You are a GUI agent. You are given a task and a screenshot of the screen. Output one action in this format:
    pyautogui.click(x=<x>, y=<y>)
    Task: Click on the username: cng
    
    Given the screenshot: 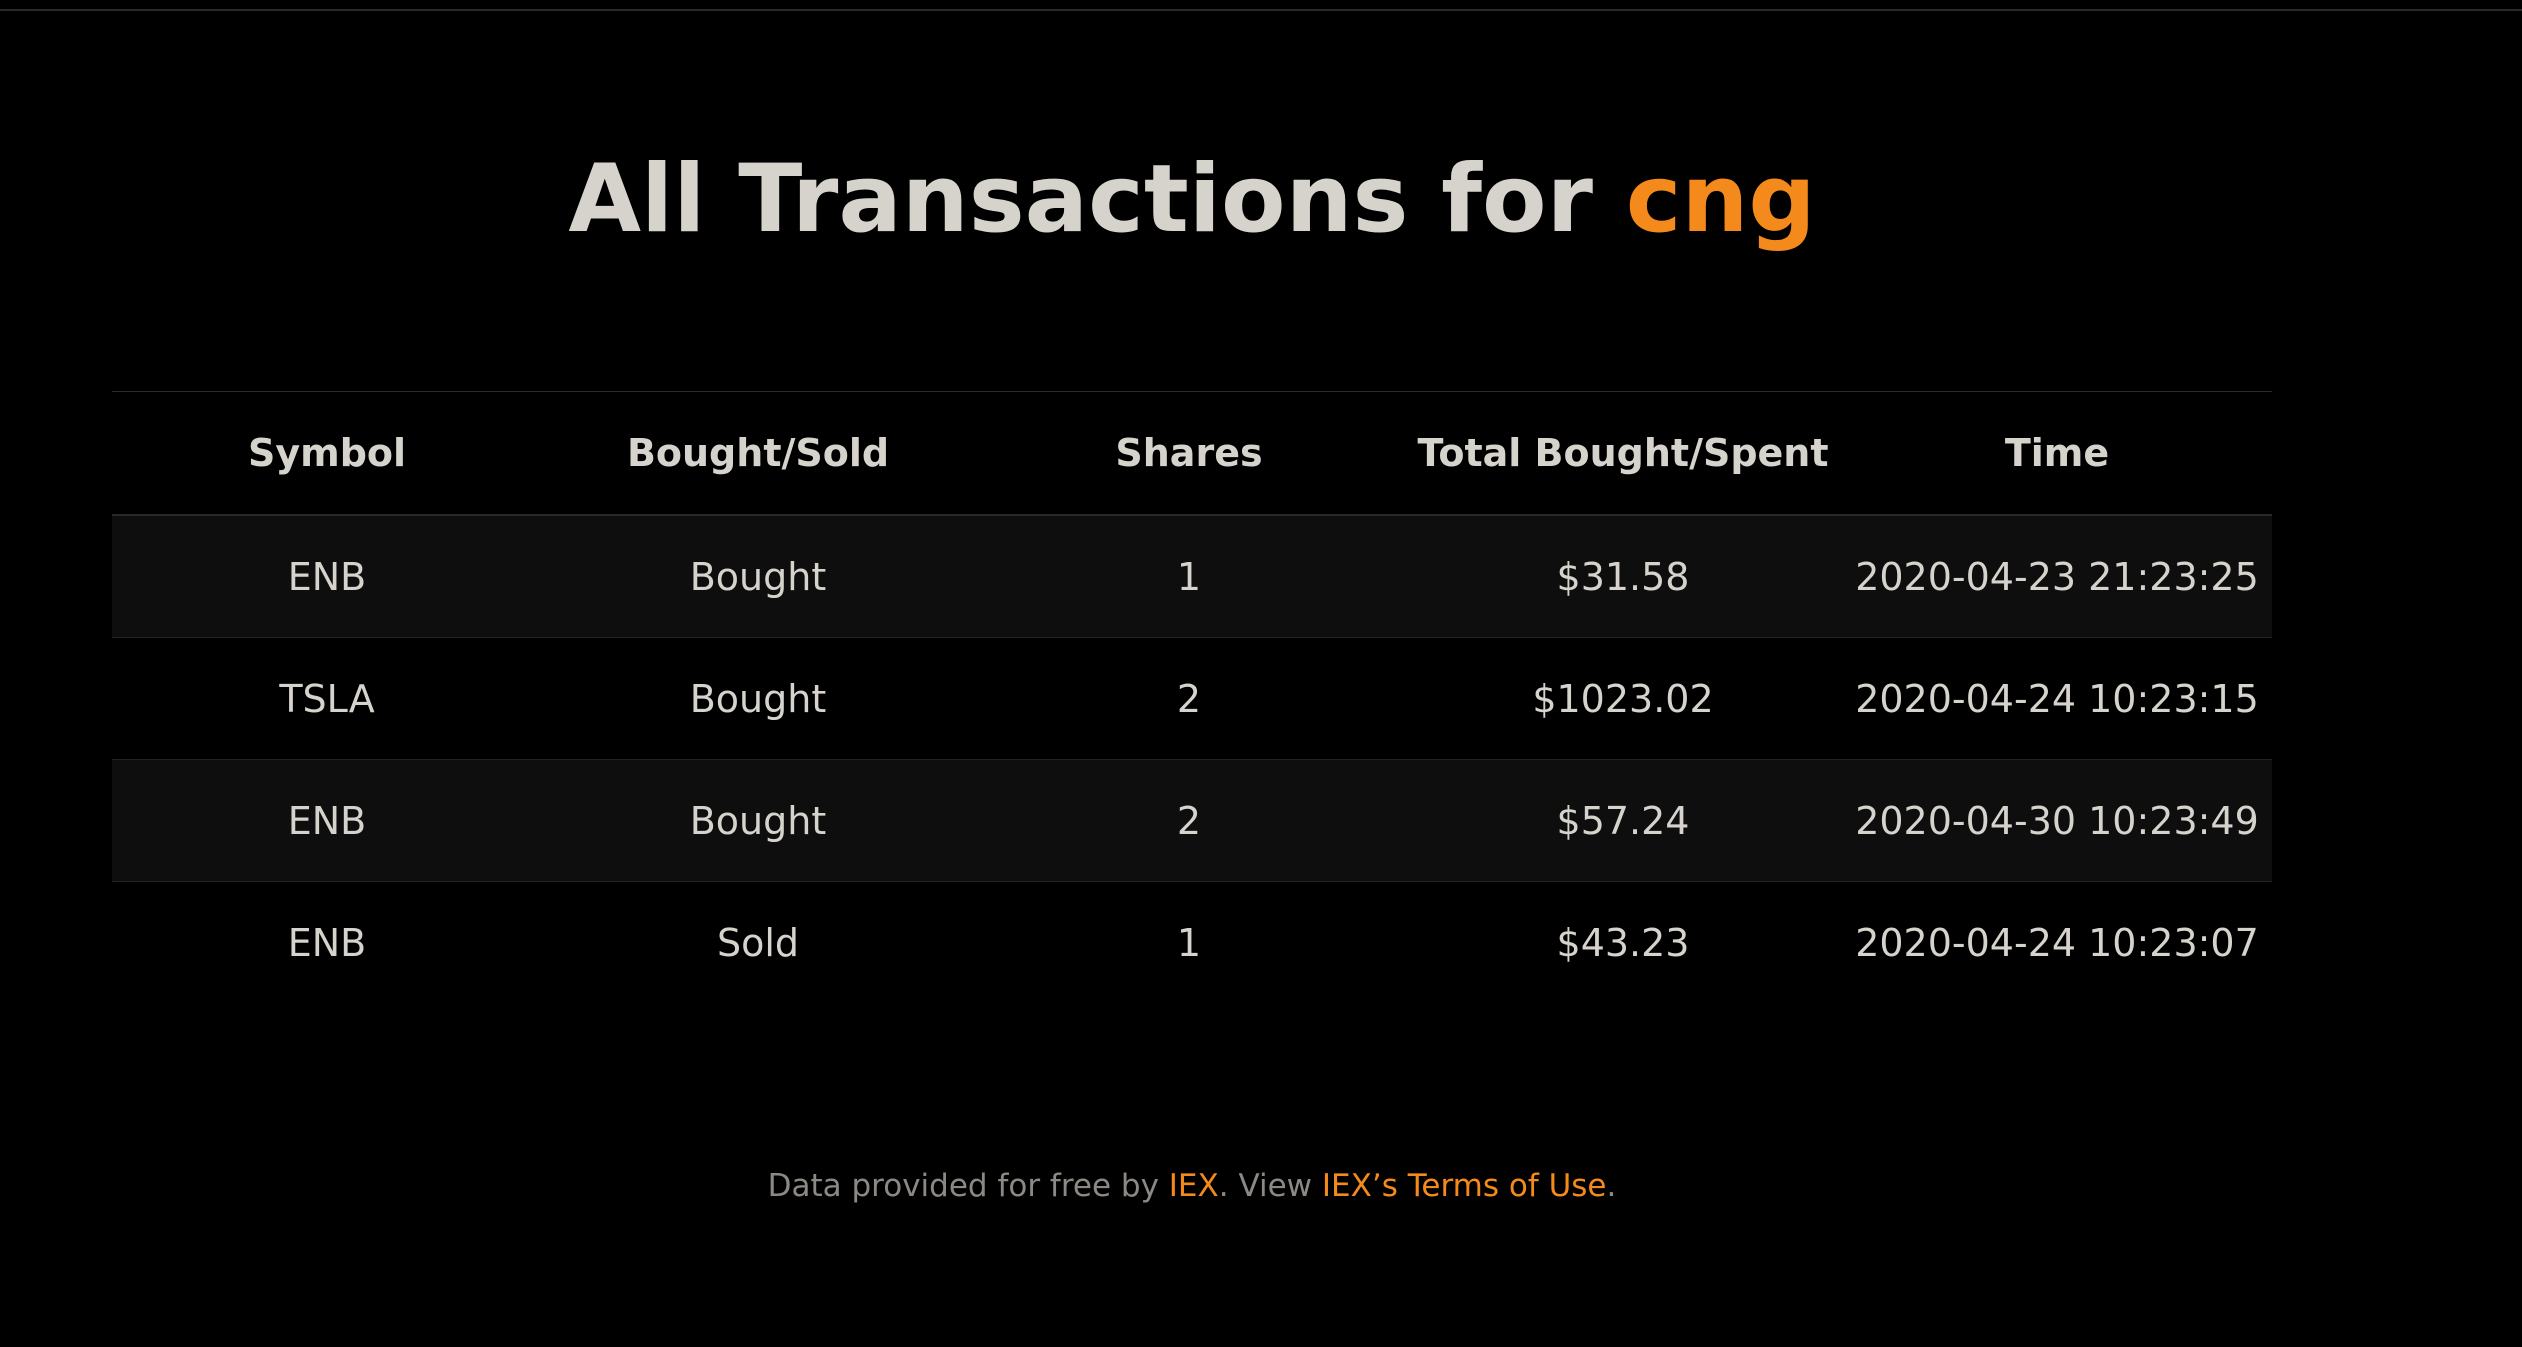 What is the action you would take?
    pyautogui.click(x=1720, y=199)
    